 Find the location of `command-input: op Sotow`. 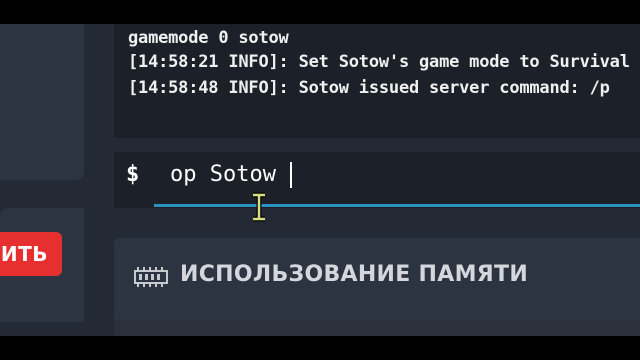

command-input: op Sotow is located at coordinates (223, 174).